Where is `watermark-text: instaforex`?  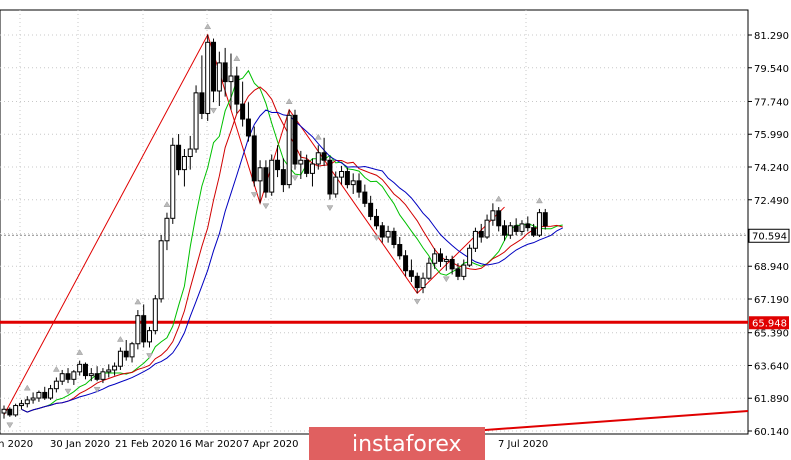
watermark-text: instaforex is located at coordinates (407, 444).